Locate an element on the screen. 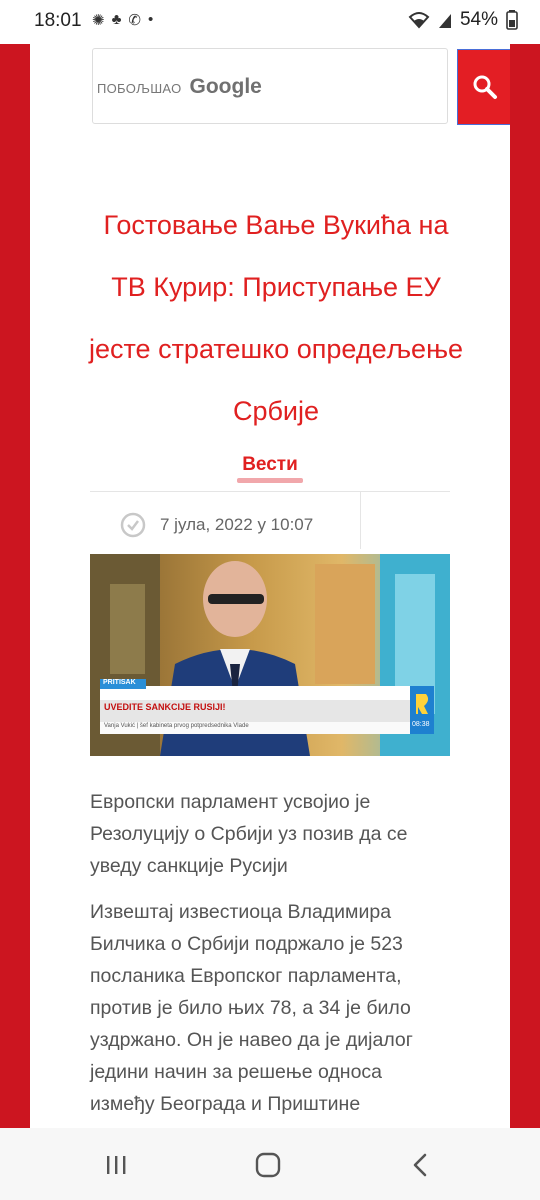  image-overlay-headline: UVEDITE SANKCIJE RUSIJI! is located at coordinates (165, 707).